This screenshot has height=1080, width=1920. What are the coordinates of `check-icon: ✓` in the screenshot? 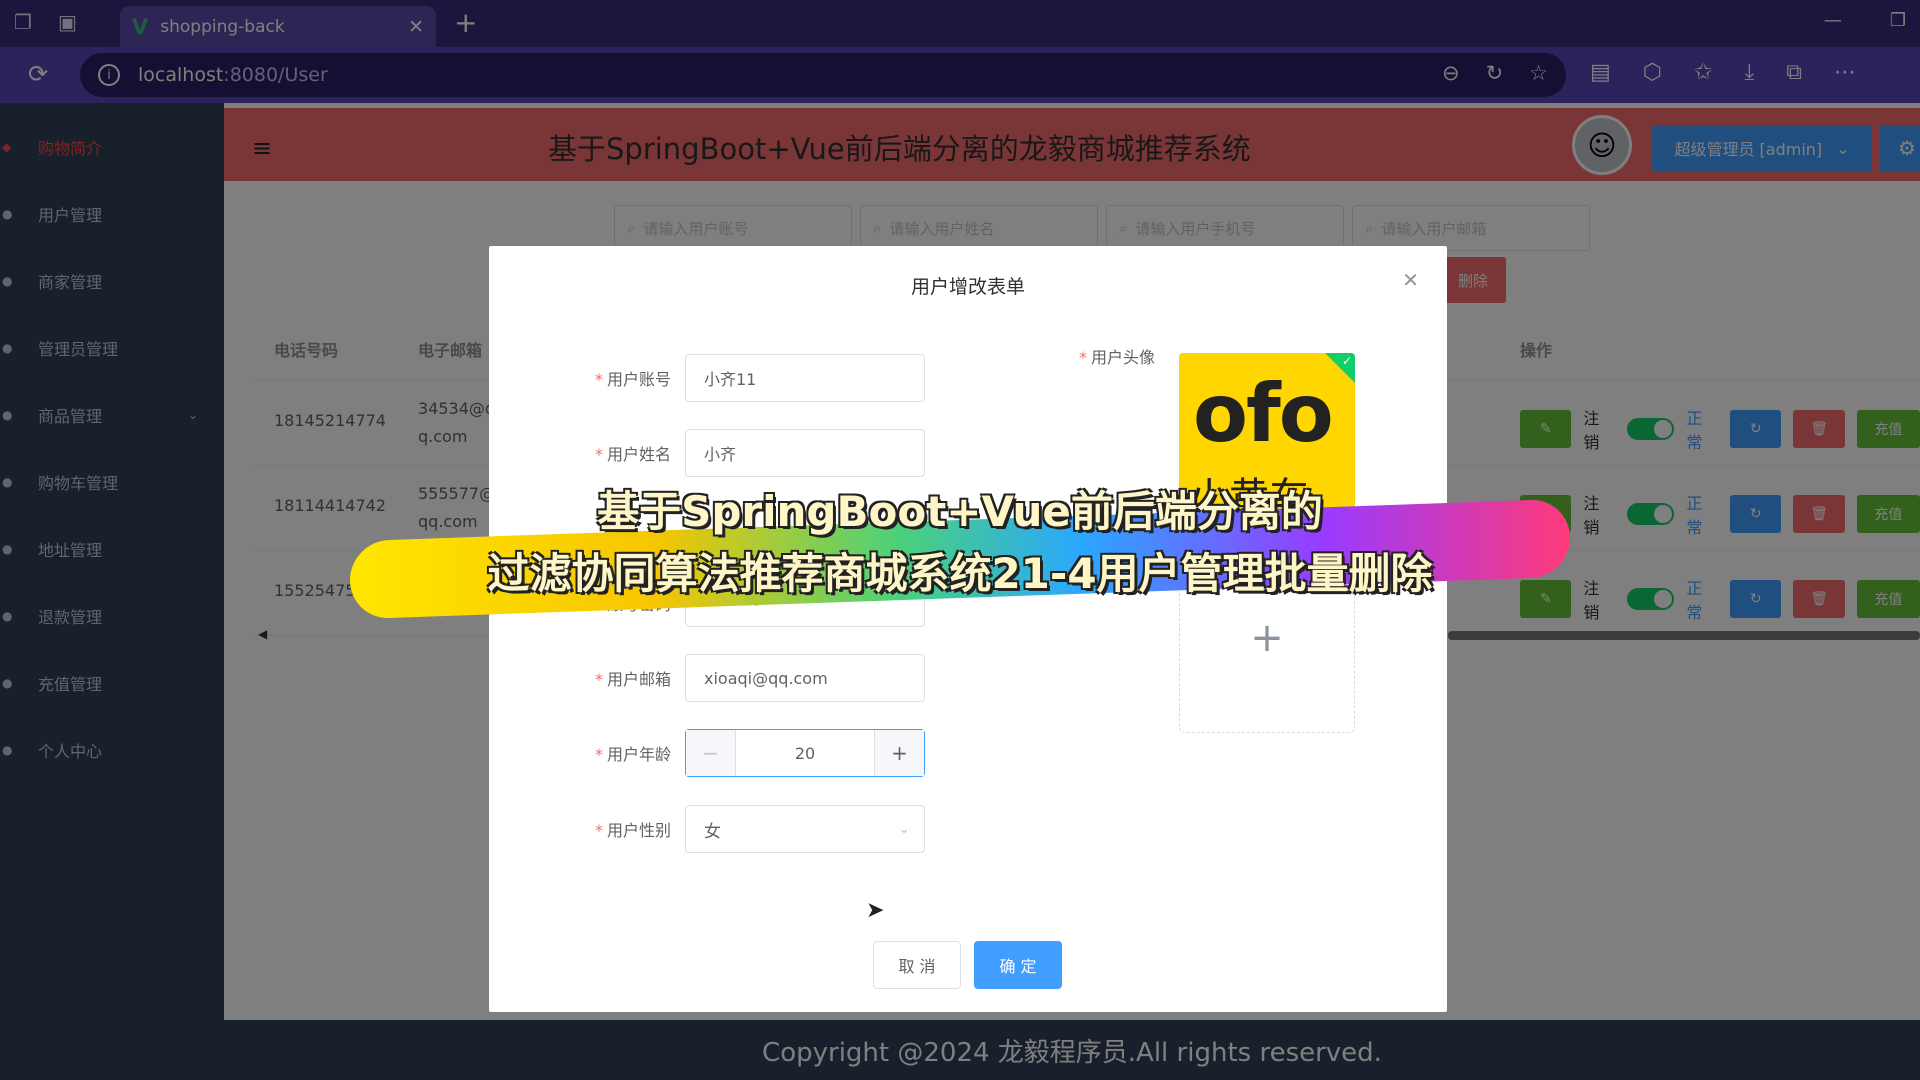 It's located at (1346, 361).